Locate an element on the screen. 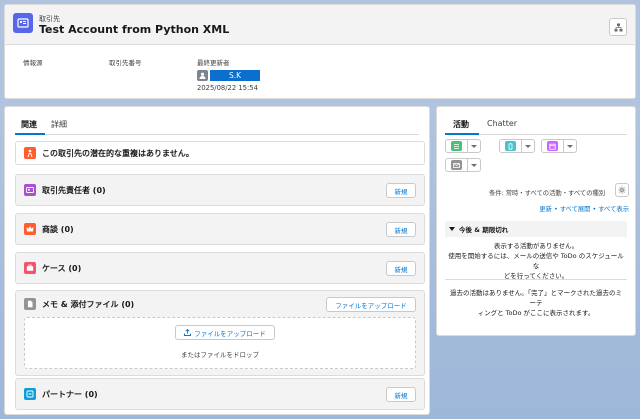  timestamp: 2025/08/22 15:54 is located at coordinates (227, 88).